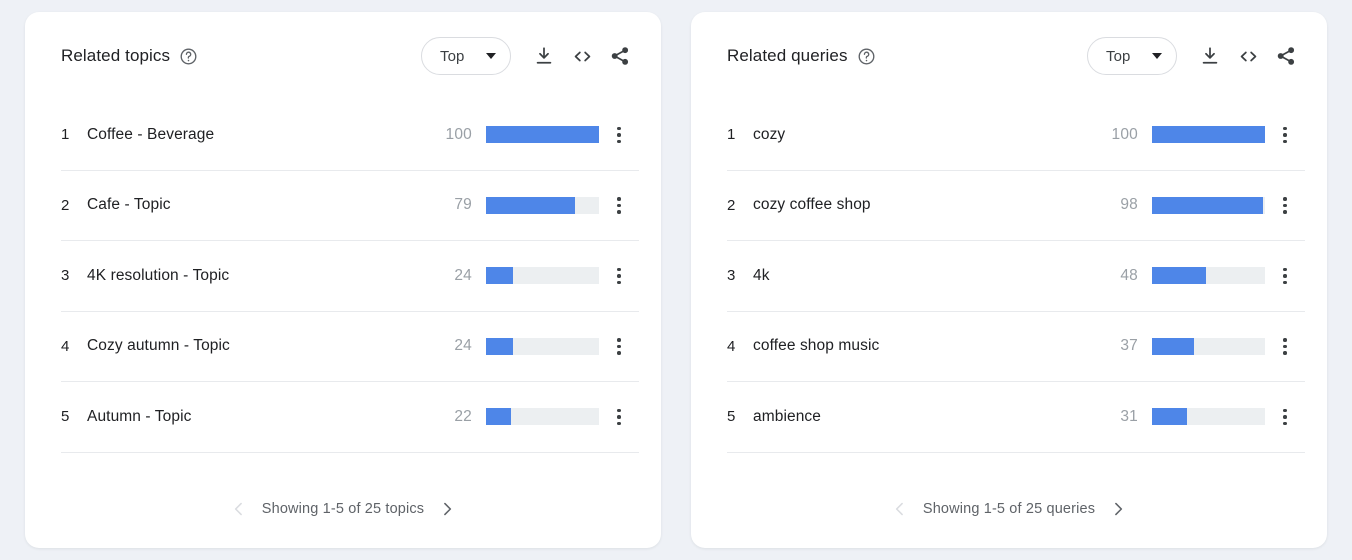 The image size is (1352, 560). Describe the element at coordinates (731, 346) in the screenshot. I see `row-rank: 4` at that location.